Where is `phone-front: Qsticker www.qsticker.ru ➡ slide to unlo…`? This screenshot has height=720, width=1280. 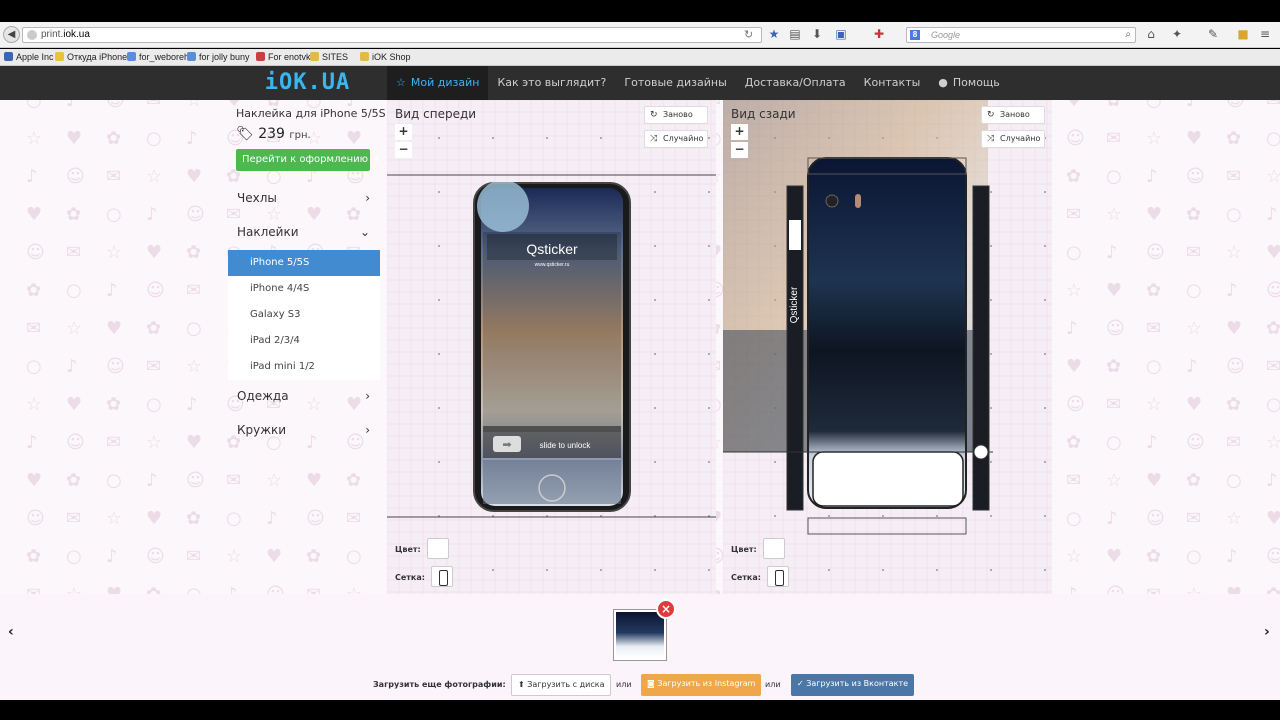
phone-front: Qsticker www.qsticker.ru ➡ slide to unlo… is located at coordinates (552, 347).